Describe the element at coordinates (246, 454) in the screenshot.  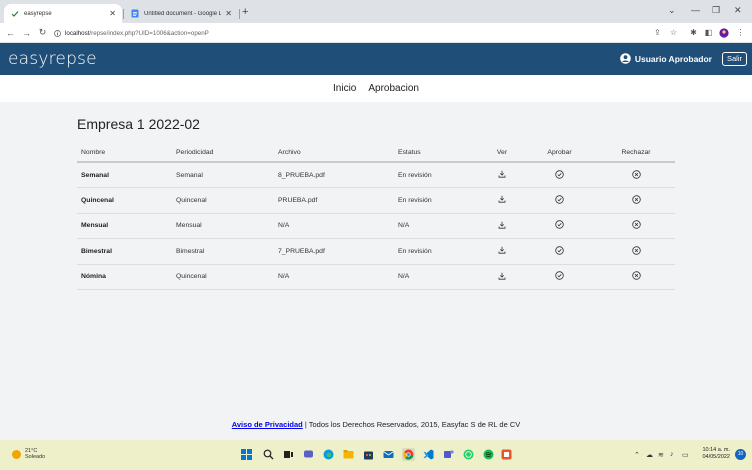
I see `windows-start-icon` at that location.